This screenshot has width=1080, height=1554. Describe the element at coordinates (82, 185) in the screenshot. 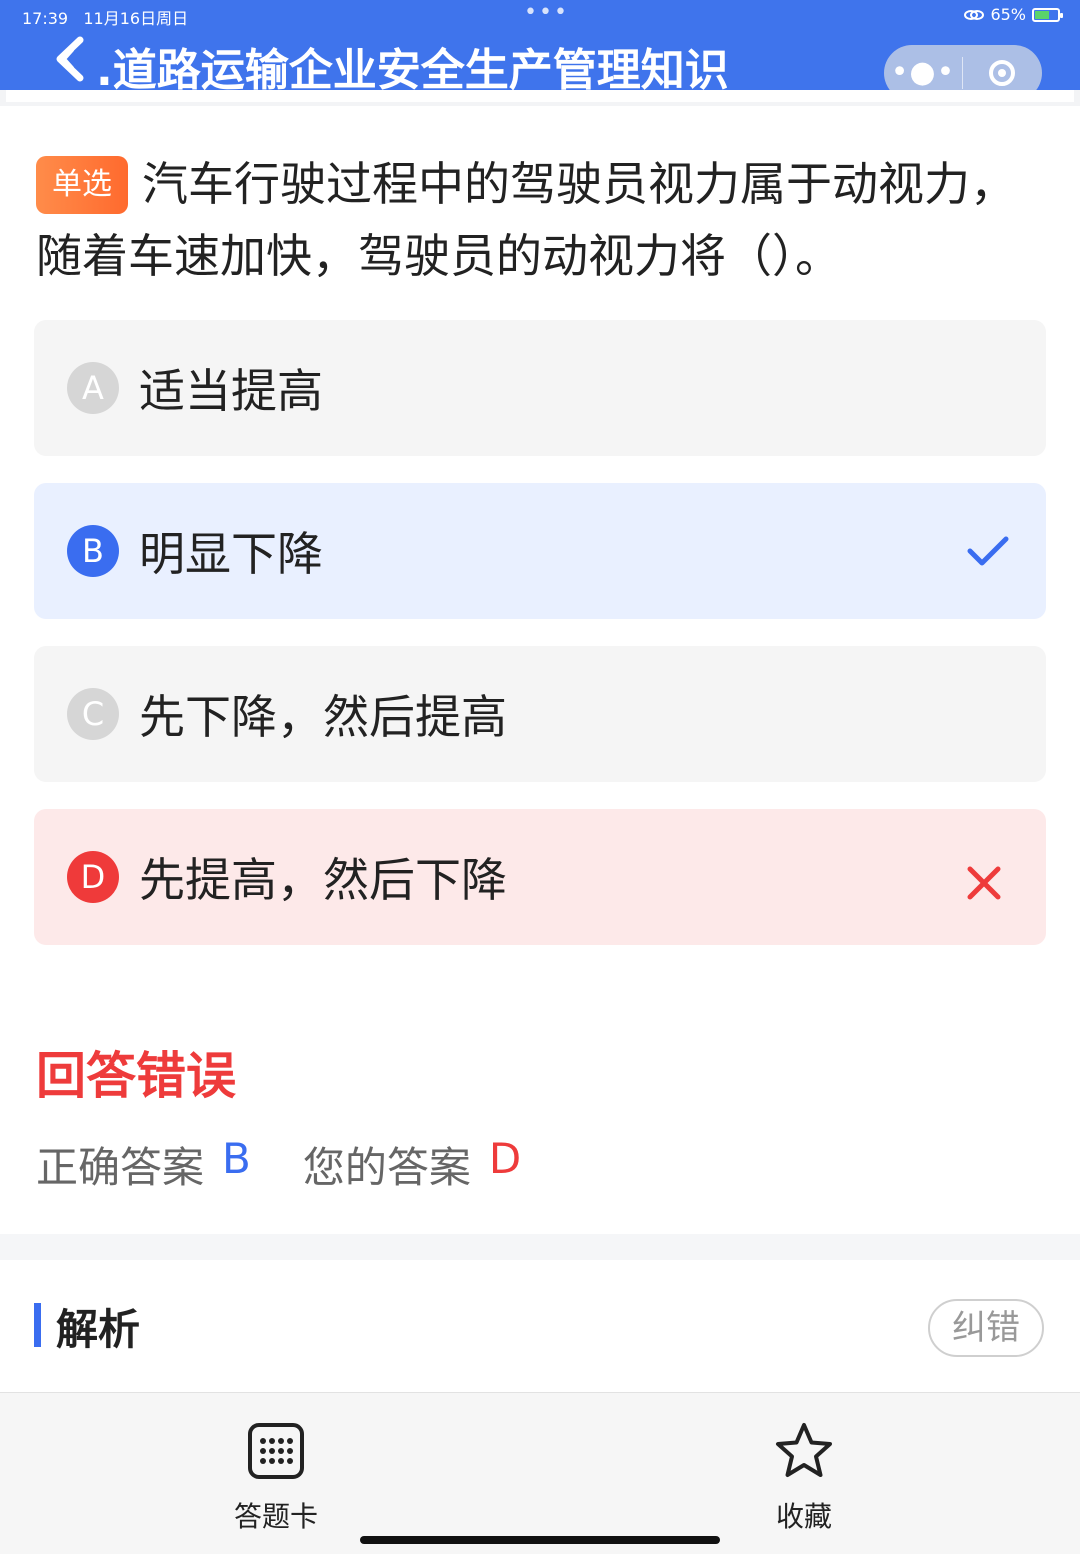

I see `question-type-tag: 单选` at that location.